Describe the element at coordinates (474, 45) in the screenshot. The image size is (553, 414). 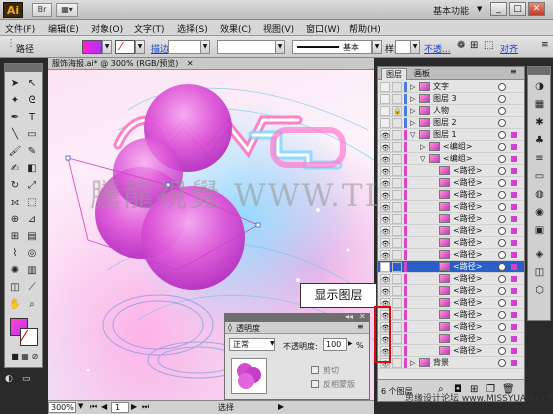
I see `isolate-icon: ⊞` at that location.